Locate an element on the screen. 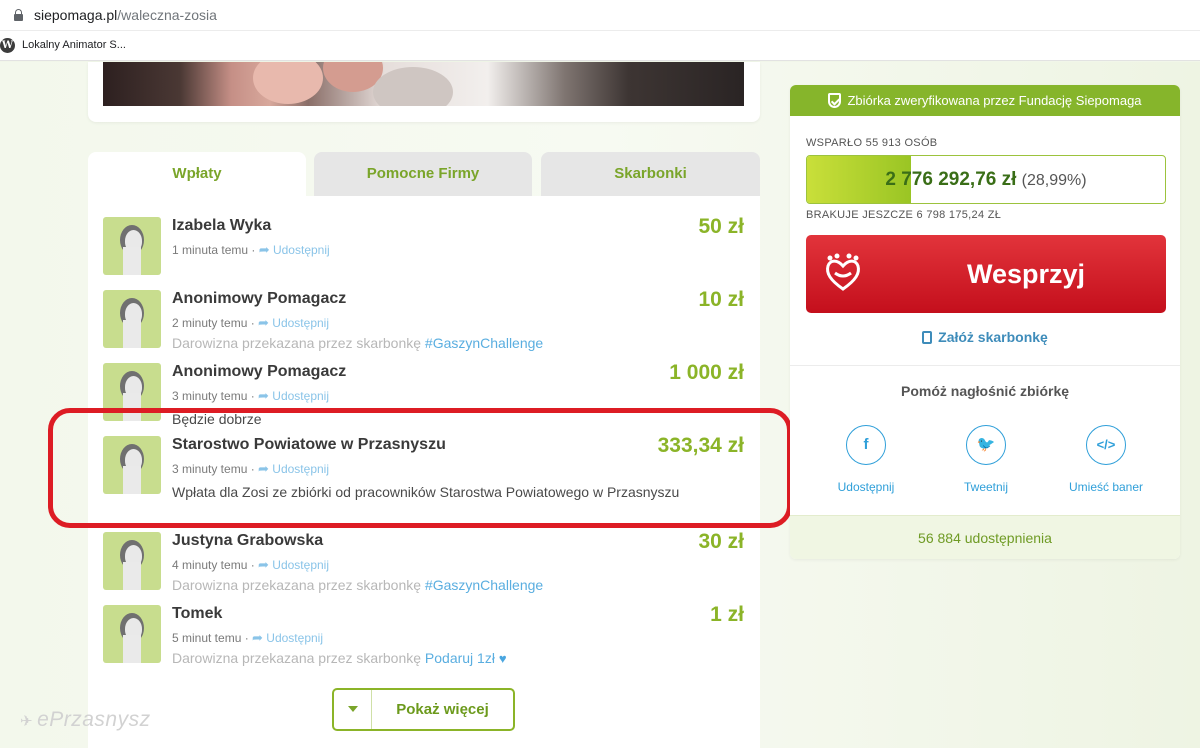  tab-wplaty: Wpłaty is located at coordinates (197, 174).